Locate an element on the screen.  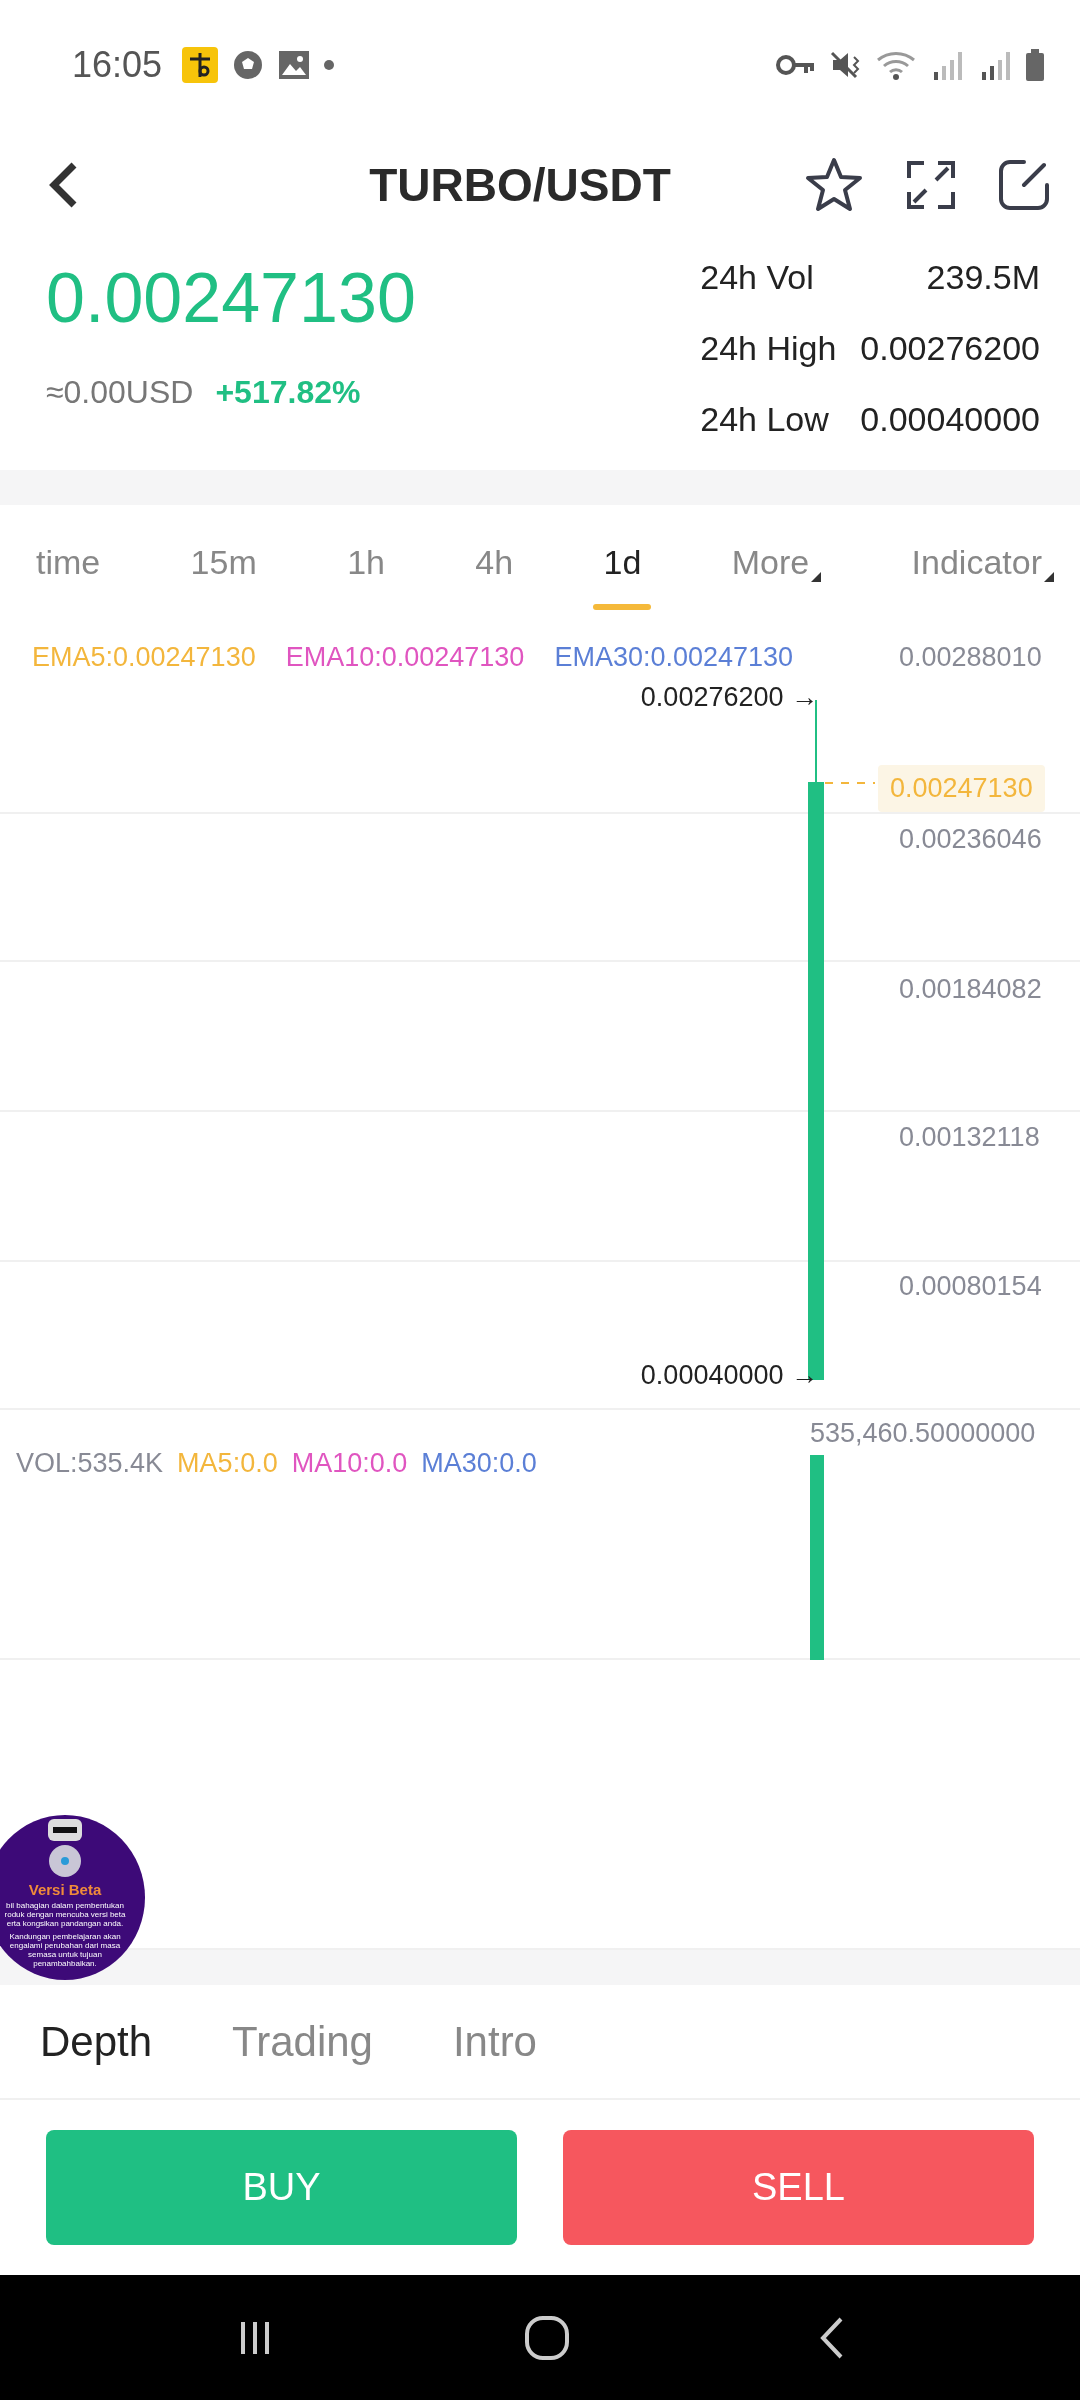
share-icon is located at coordinates (1024, 185).